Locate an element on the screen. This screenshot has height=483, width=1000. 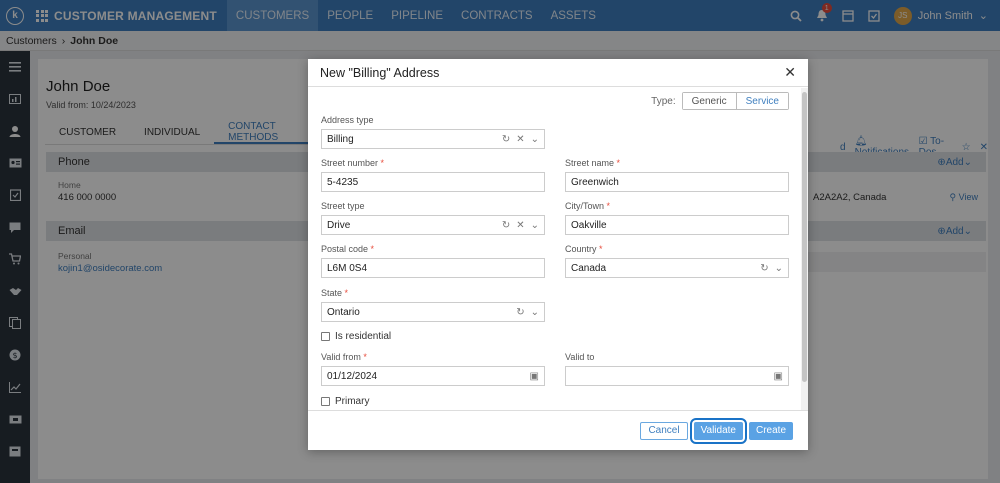
dialog-scrollbar is located at coordinates (804, 249).